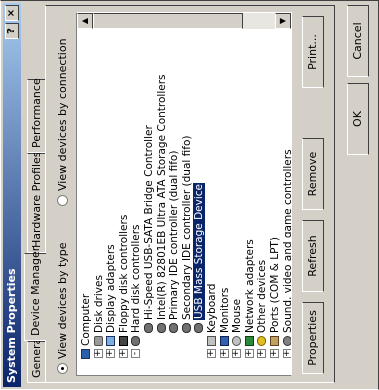 Image resolution: width=379 pixels, height=390 pixels. I want to click on tree-item: + Sound, video and game controllers, so click(286, 253).